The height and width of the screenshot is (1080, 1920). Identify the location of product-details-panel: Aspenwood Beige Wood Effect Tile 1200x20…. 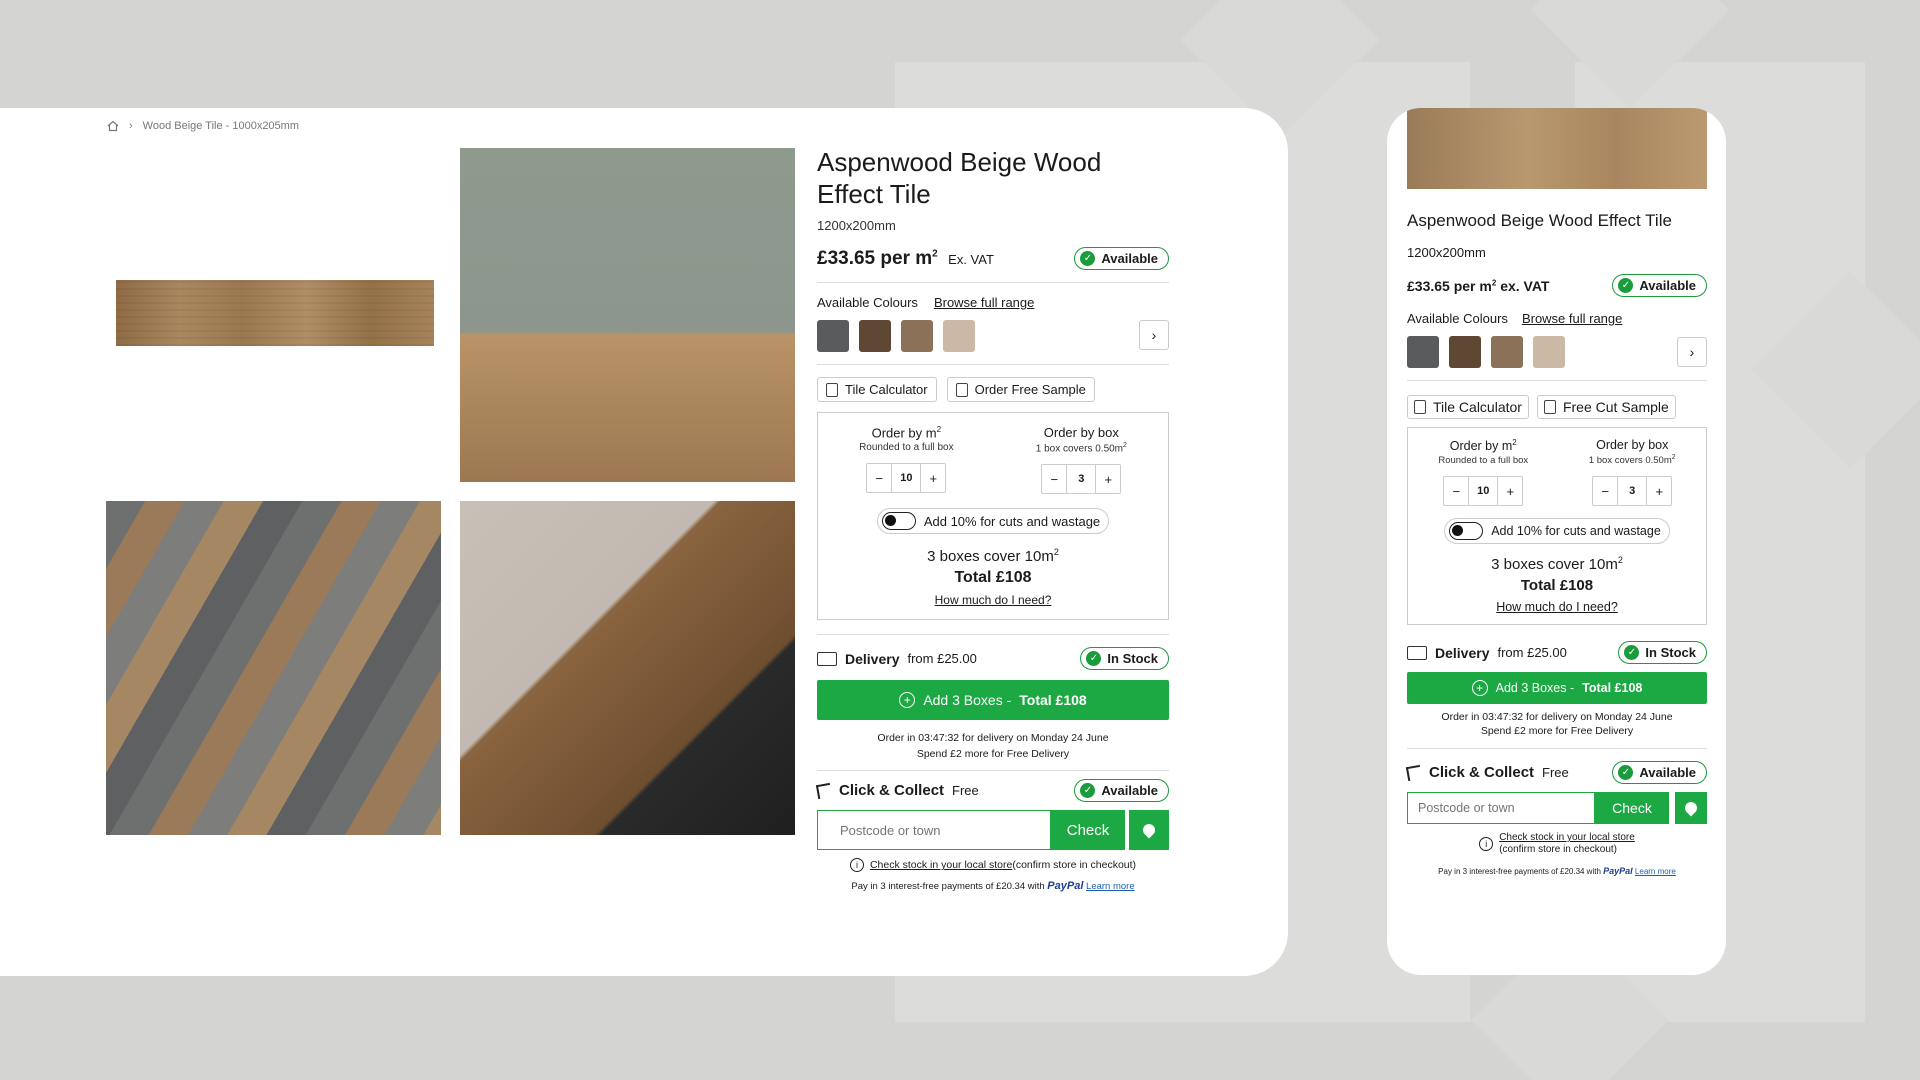
(992, 519).